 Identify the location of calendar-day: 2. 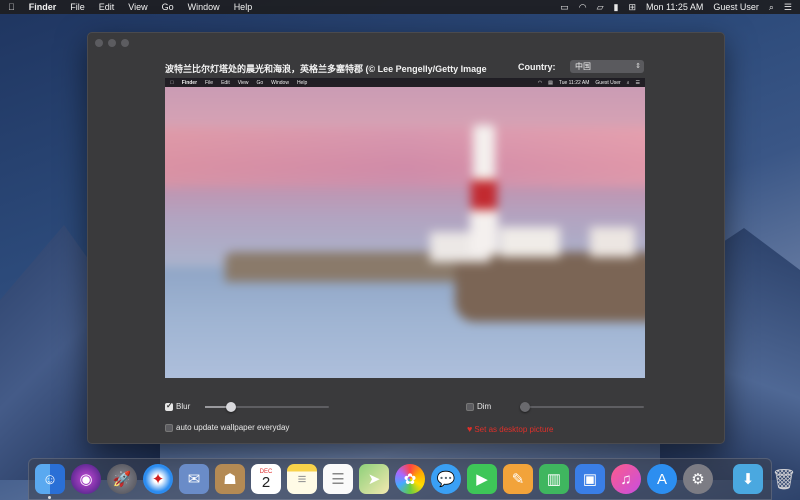
(266, 482).